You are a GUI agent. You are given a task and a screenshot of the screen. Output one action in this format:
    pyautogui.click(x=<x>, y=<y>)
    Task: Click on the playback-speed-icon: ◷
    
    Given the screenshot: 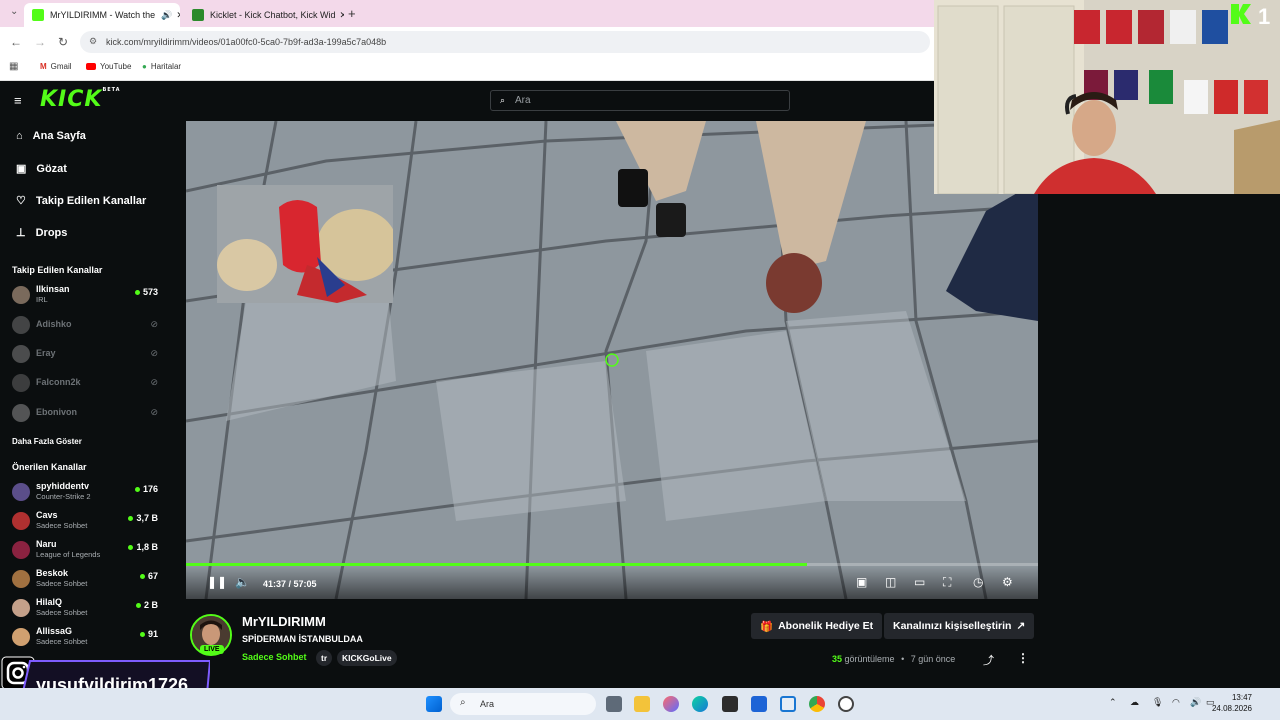 What is the action you would take?
    pyautogui.click(x=978, y=582)
    